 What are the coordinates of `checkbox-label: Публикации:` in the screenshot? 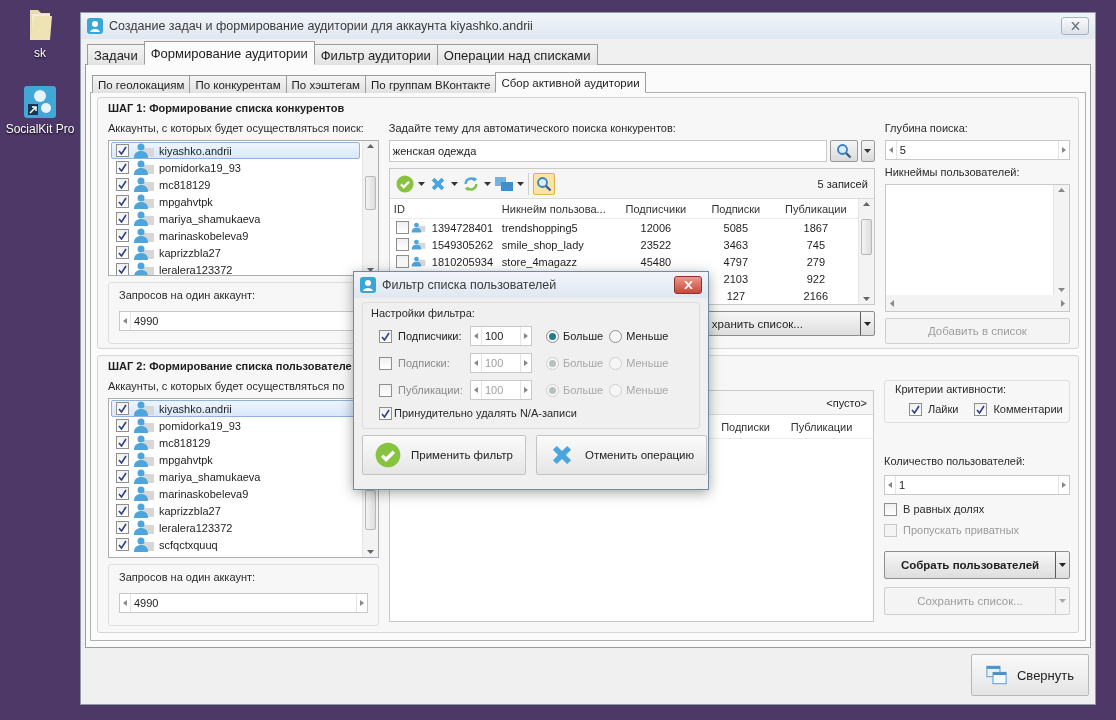 It's located at (430, 390).